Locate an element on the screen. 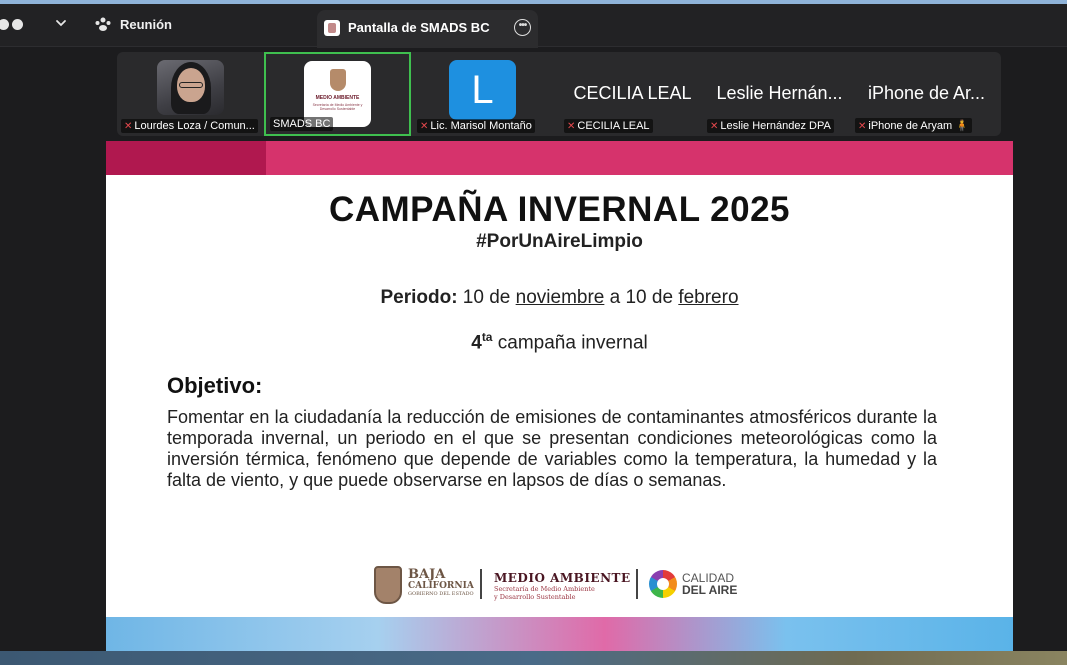  slide-period: Periodo: 10 de noviembre a 10 de febrero is located at coordinates (559, 297).